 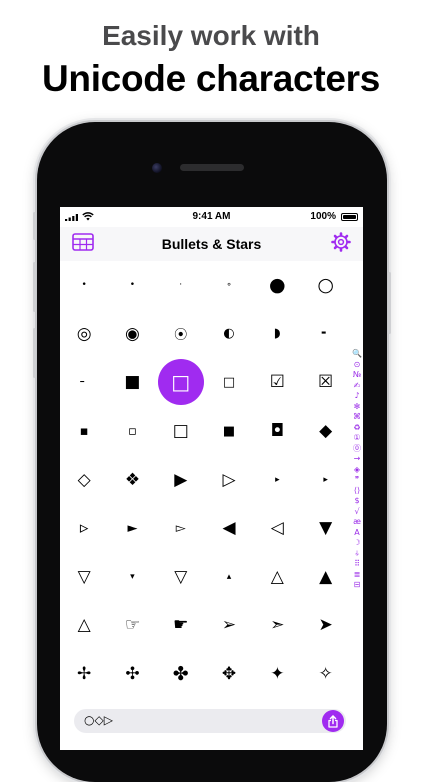 What do you see at coordinates (229, 285) in the screenshot?
I see `character-cell: ∘` at bounding box center [229, 285].